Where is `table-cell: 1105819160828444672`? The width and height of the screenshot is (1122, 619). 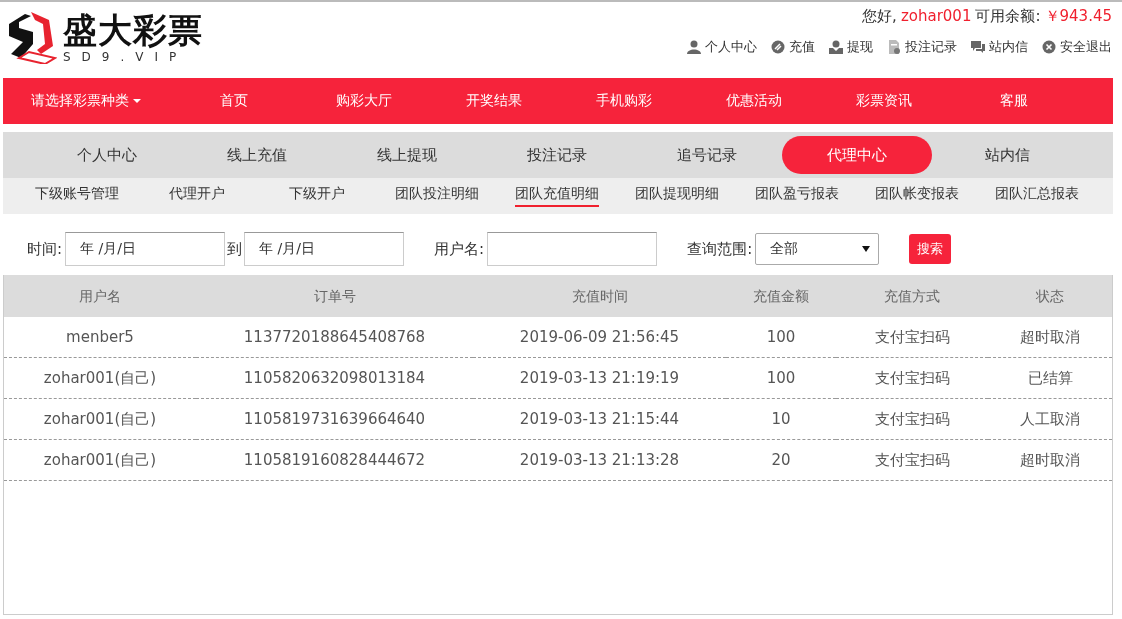
table-cell: 1105819160828444672 is located at coordinates (334, 460).